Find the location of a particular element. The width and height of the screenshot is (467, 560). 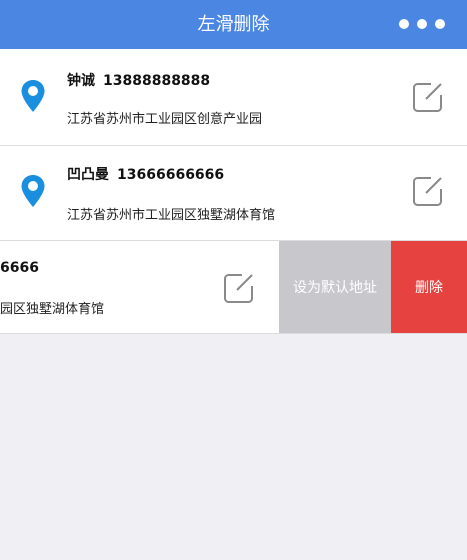

contact-line: 钟诚 13888888888 is located at coordinates (138, 80).